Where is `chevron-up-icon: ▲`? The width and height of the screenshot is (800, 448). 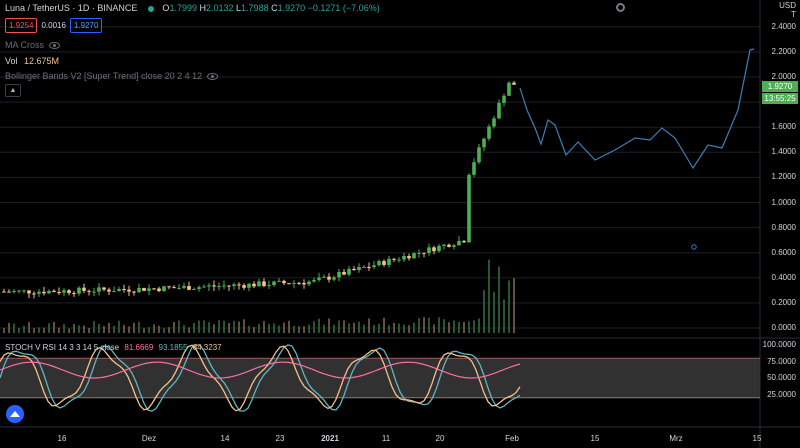 chevron-up-icon: ▲ is located at coordinates (13, 90).